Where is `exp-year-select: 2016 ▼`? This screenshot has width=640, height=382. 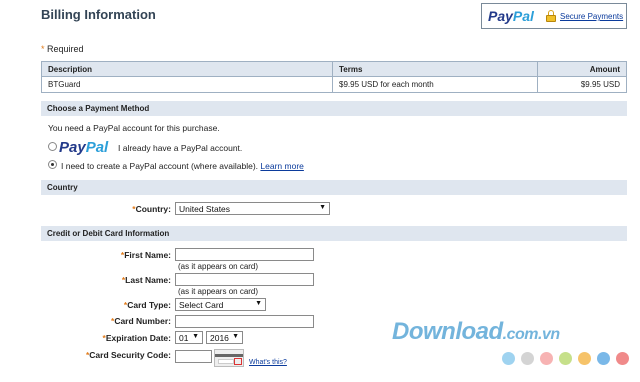
exp-year-select: 2016 ▼ is located at coordinates (224, 337).